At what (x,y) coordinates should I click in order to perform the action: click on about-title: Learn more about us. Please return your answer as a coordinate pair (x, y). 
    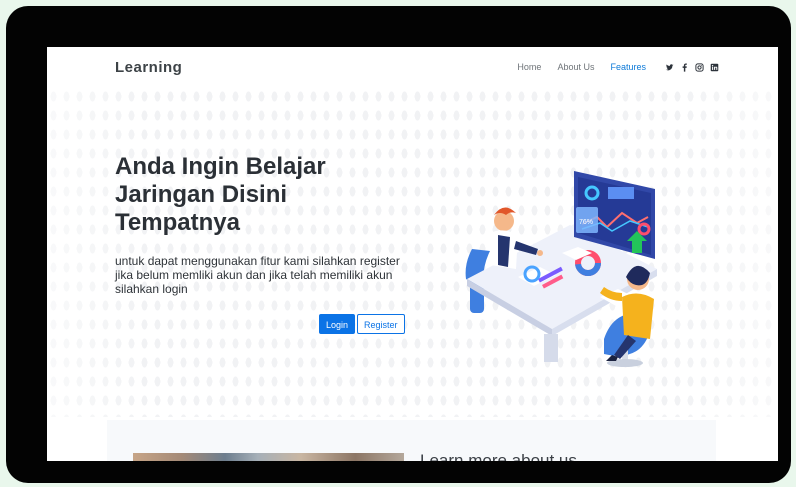
    Looking at the image, I should click on (498, 456).